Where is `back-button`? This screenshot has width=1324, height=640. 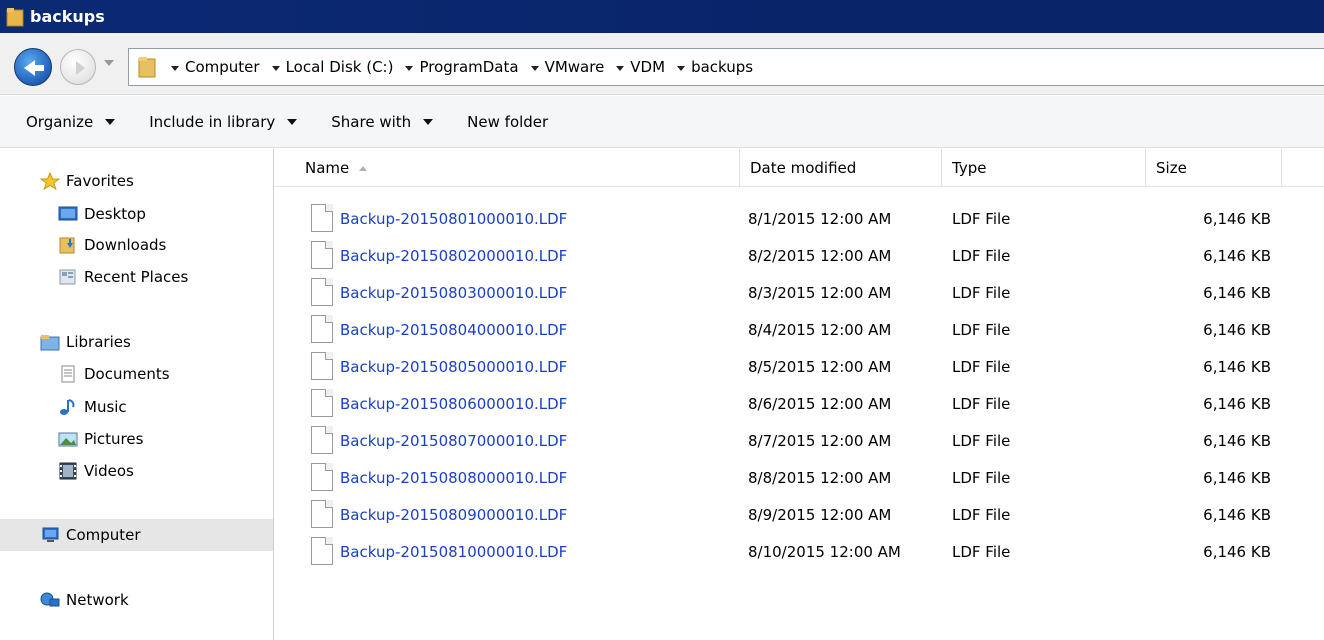 back-button is located at coordinates (33, 67).